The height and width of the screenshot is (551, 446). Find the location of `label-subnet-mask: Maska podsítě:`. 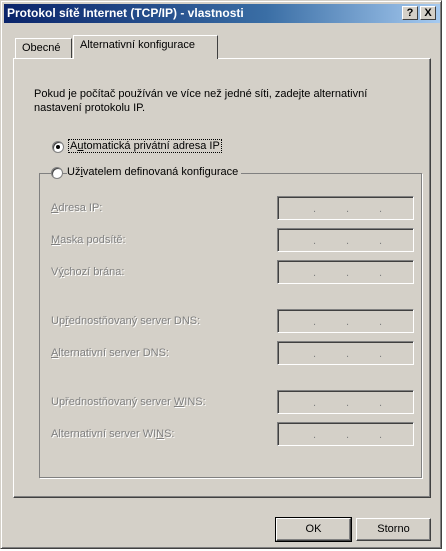

label-subnet-mask: Maska podsítě: is located at coordinates (88, 240).